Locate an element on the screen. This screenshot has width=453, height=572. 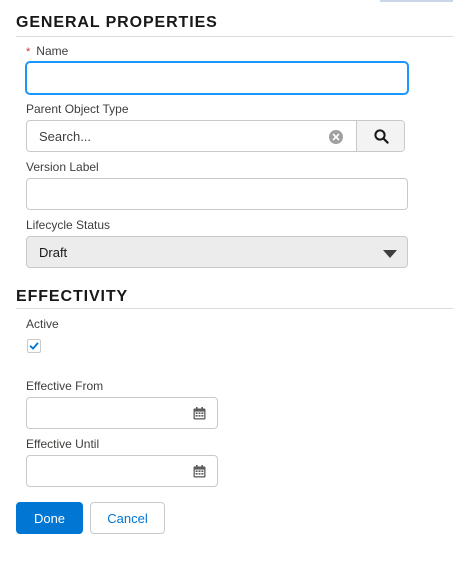
lifecycle-status-value: Draft is located at coordinates (53, 252).